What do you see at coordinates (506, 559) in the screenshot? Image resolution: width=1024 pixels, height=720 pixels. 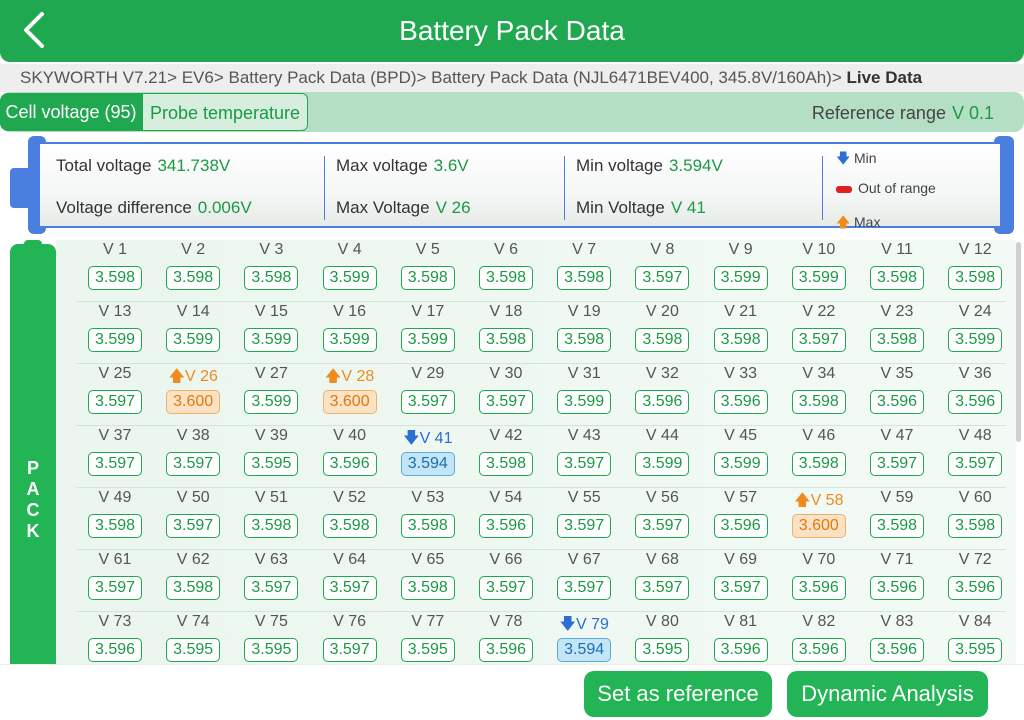 I see `cell-name: V 66` at bounding box center [506, 559].